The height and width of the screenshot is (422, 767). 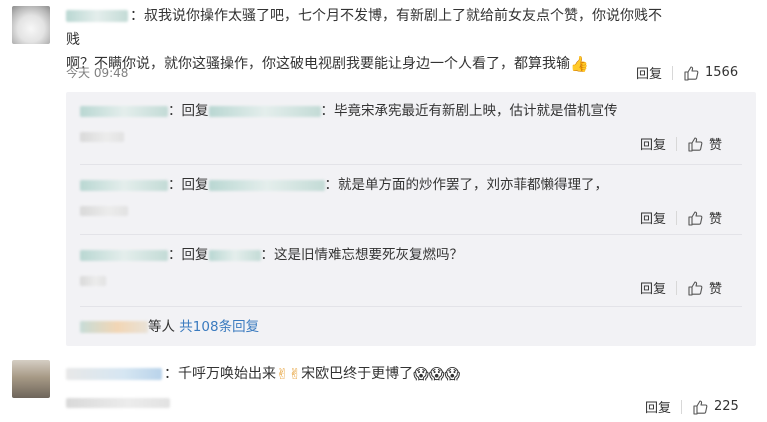 I want to click on comment-text-part: 宋欧巴终于更博了, so click(x=357, y=374).